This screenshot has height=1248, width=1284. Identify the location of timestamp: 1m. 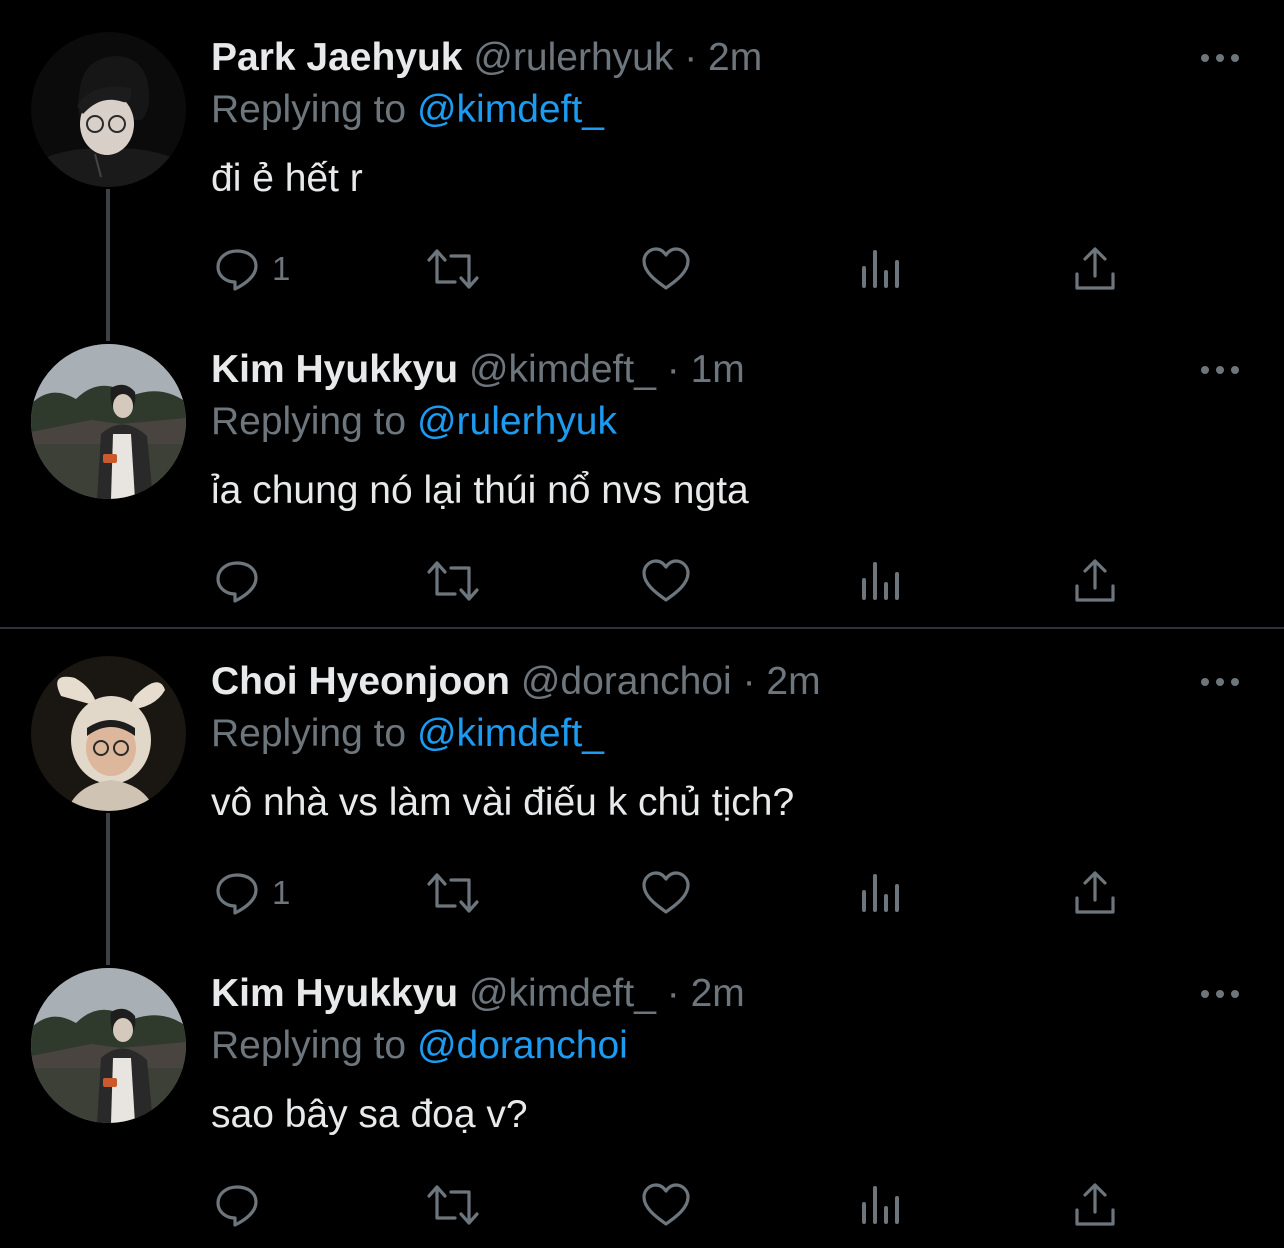
(718, 369).